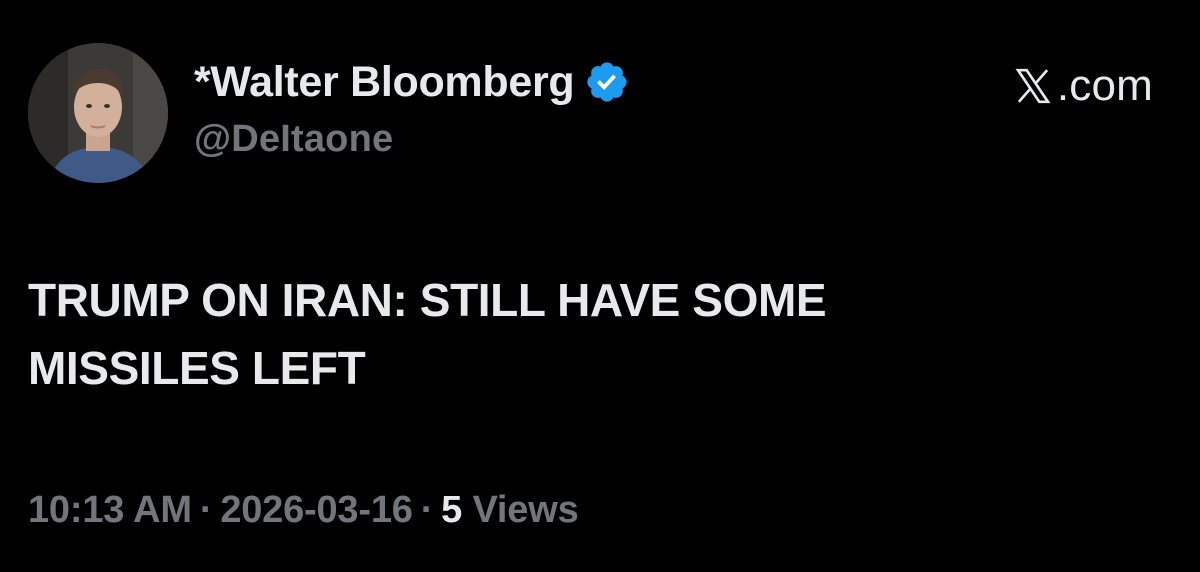 The image size is (1200, 572). I want to click on tweet-meta: 10:13 AM · 2026-03-16 · 5 Views, so click(303, 510).